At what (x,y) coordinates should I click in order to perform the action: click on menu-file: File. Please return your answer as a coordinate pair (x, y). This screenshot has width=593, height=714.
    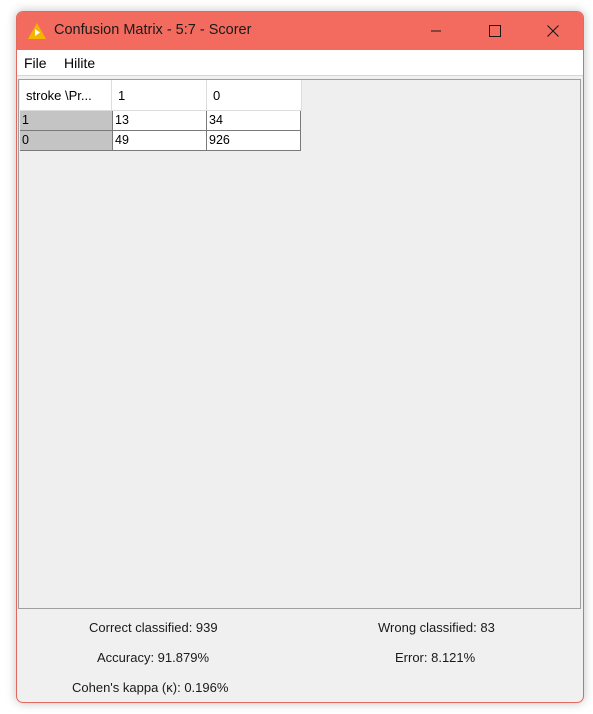
    Looking at the image, I should click on (35, 63).